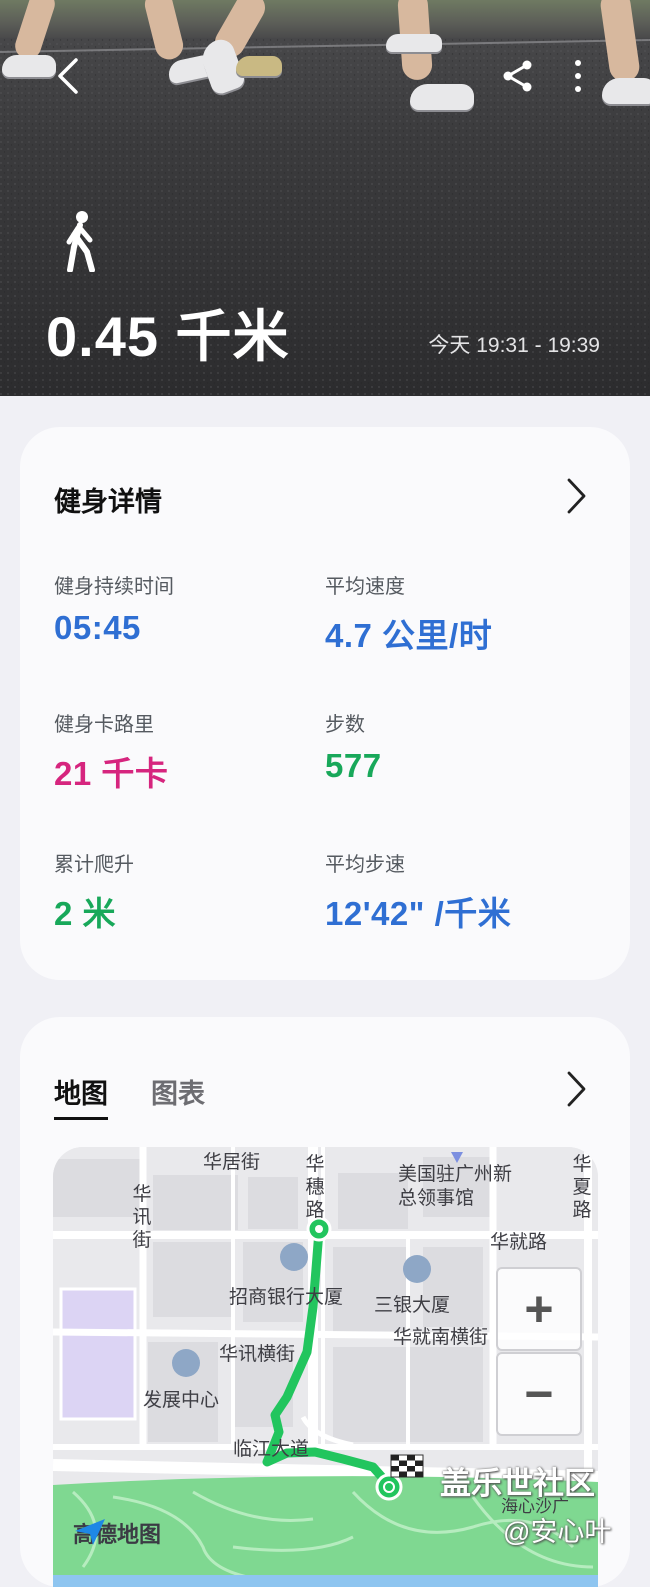 The height and width of the screenshot is (1587, 650). I want to click on more-vertical-icon, so click(578, 76).